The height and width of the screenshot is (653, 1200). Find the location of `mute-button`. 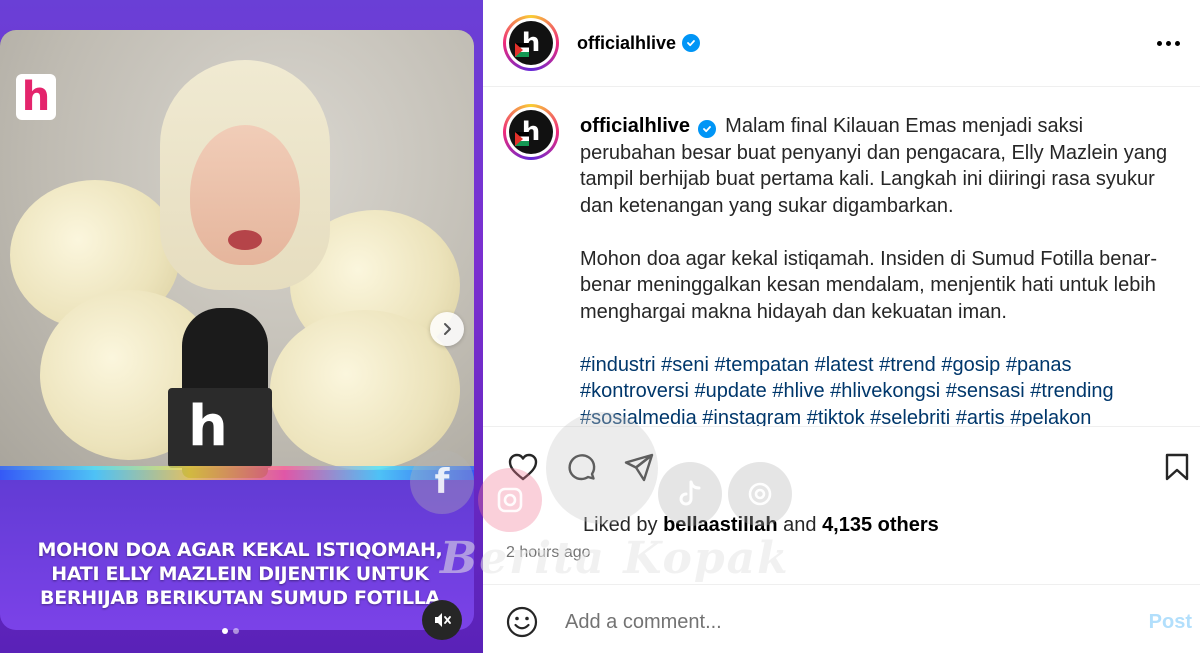

mute-button is located at coordinates (442, 620).